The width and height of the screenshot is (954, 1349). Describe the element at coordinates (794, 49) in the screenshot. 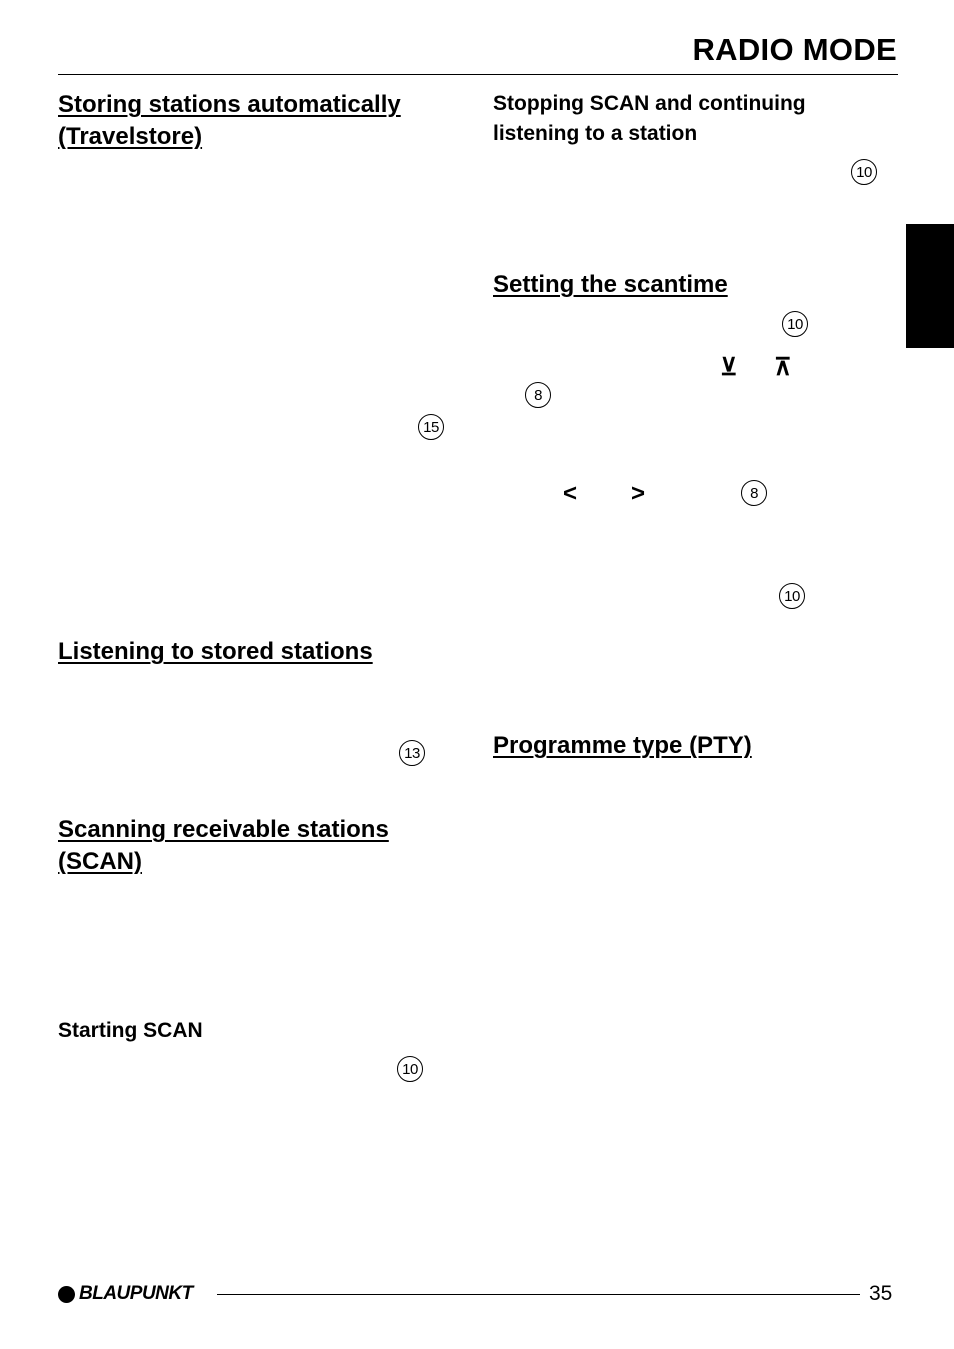

I see `page-title: RADIO MODE` at that location.